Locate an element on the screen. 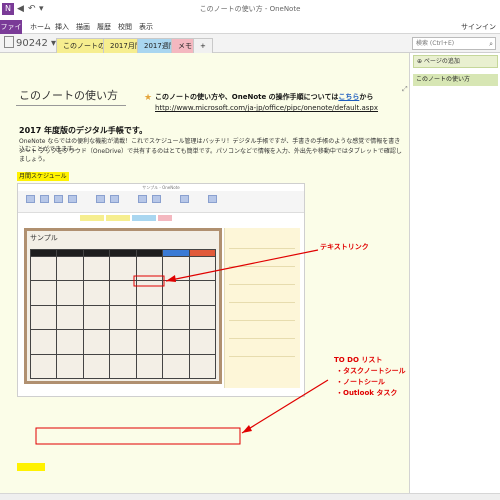 Image resolution: width=500 pixels, height=500 pixels. help-note-text: このノートの使い方や、OneNote の操作手順については is located at coordinates (247, 97).